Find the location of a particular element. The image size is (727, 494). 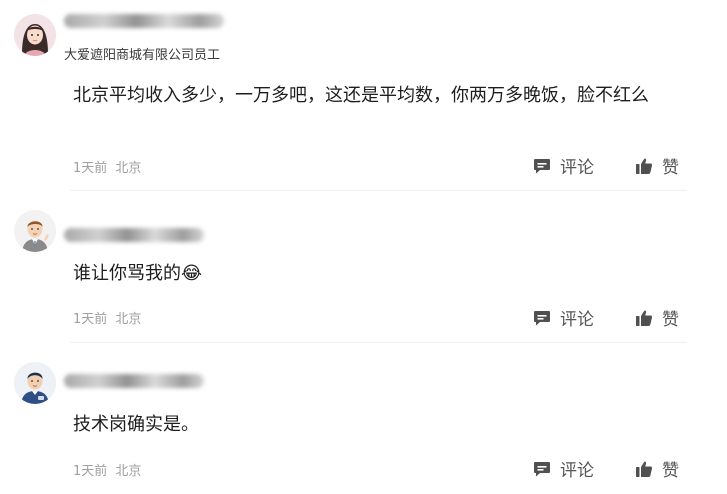

man-suit-avatar-icon is located at coordinates (35, 231).